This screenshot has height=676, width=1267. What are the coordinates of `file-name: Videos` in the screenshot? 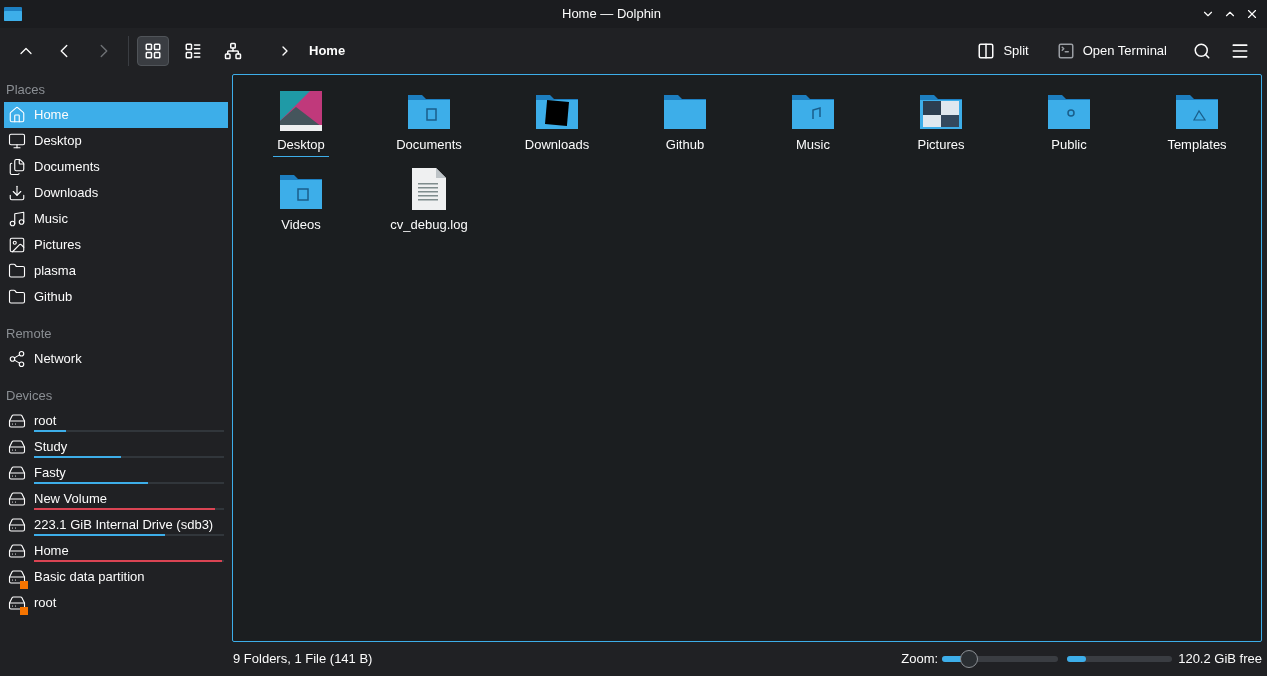 It's located at (301, 225).